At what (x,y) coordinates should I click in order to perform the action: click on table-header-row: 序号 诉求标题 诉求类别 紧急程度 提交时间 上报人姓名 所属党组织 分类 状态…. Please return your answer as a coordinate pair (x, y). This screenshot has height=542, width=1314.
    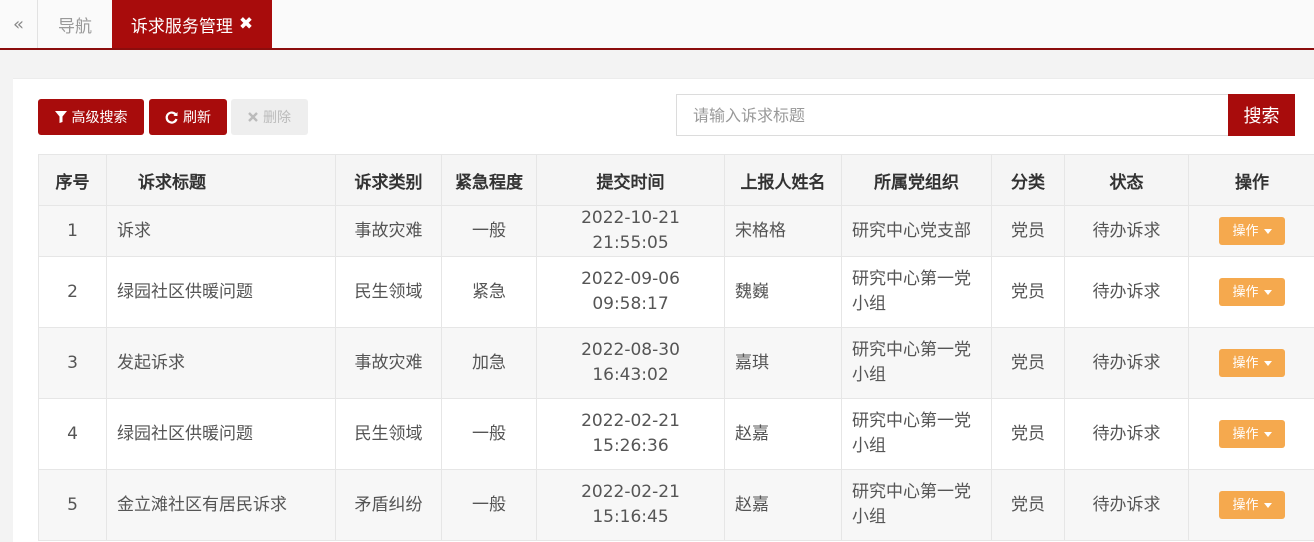
    Looking at the image, I should click on (676, 180).